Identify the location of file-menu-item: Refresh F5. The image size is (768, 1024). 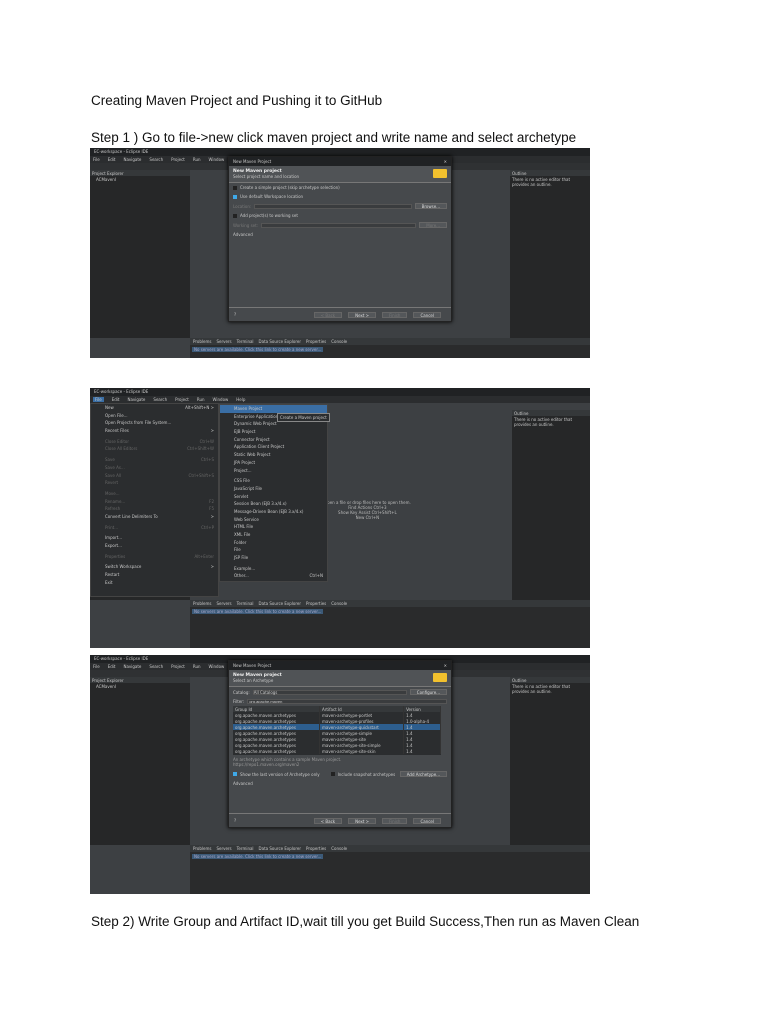
(154, 509).